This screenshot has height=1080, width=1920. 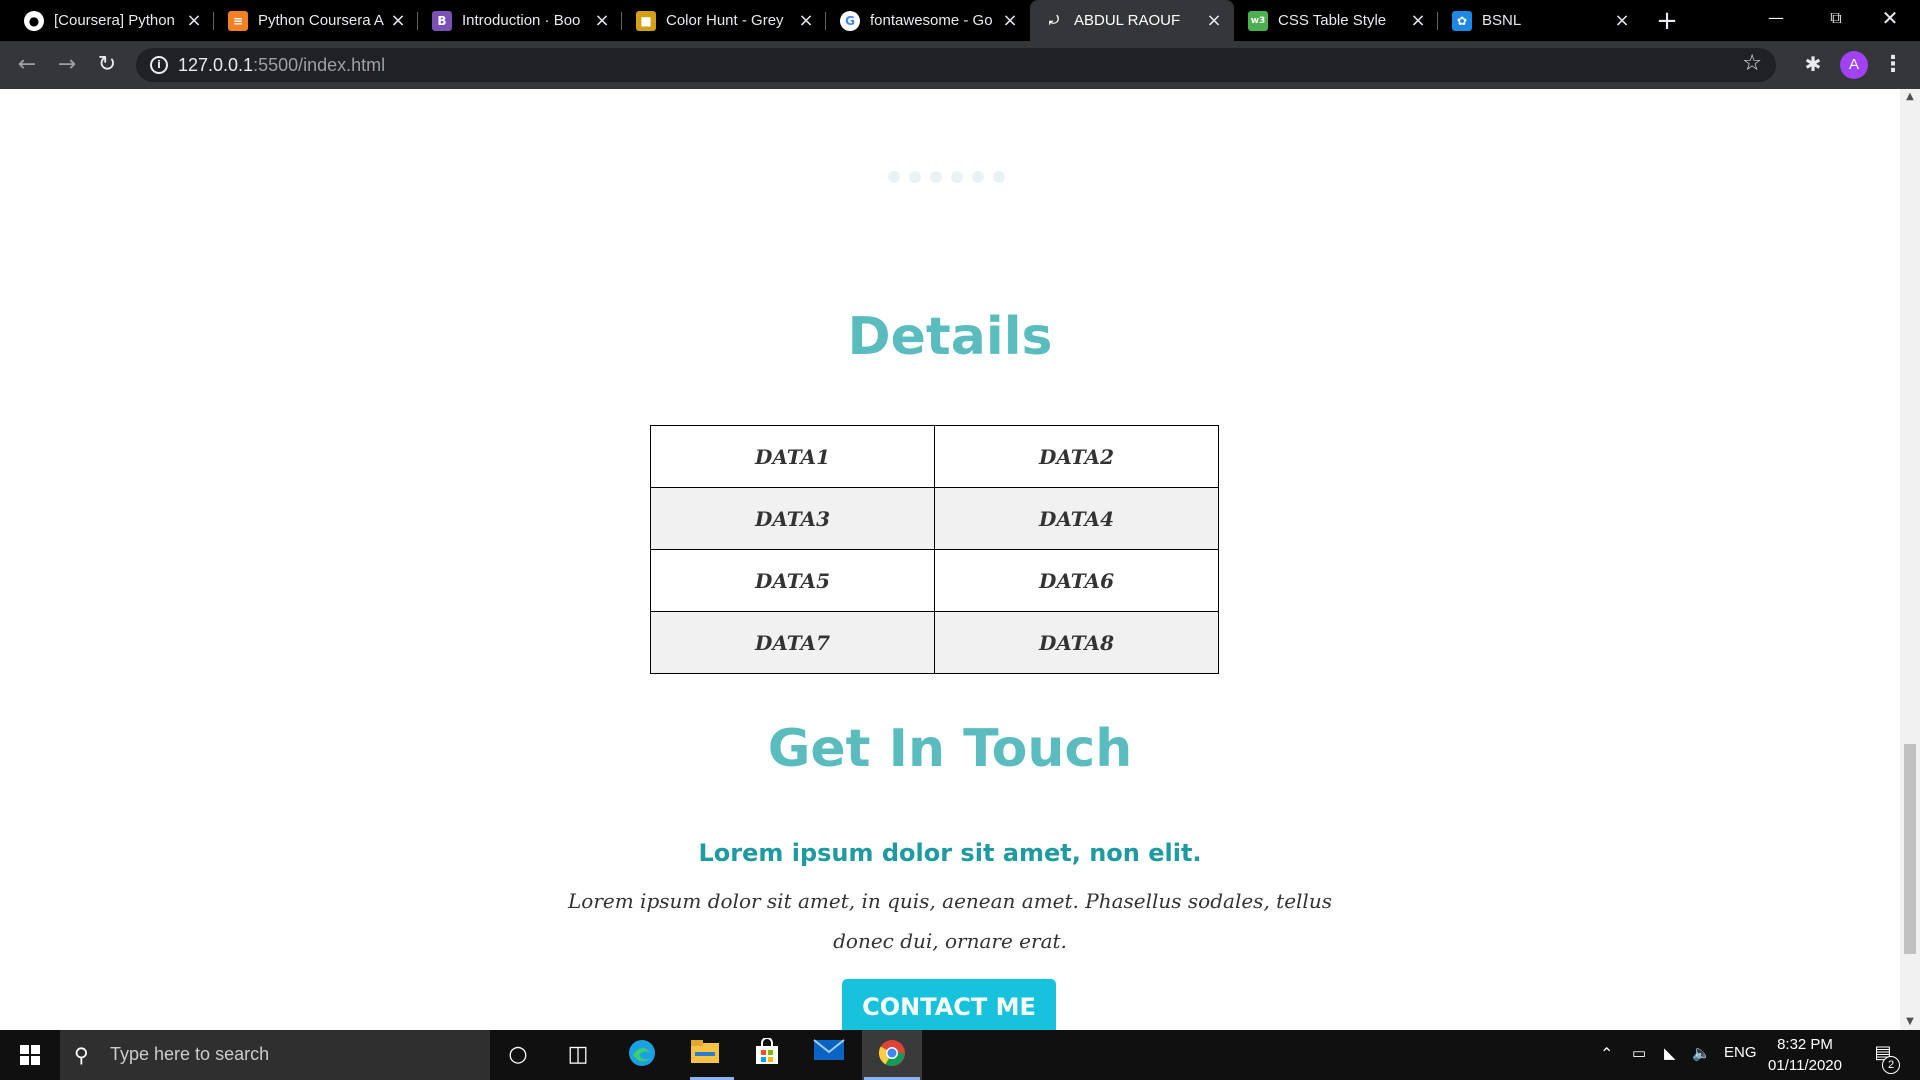 What do you see at coordinates (1910, 97) in the screenshot?
I see `scroll-up-arrow-icon: ▲` at bounding box center [1910, 97].